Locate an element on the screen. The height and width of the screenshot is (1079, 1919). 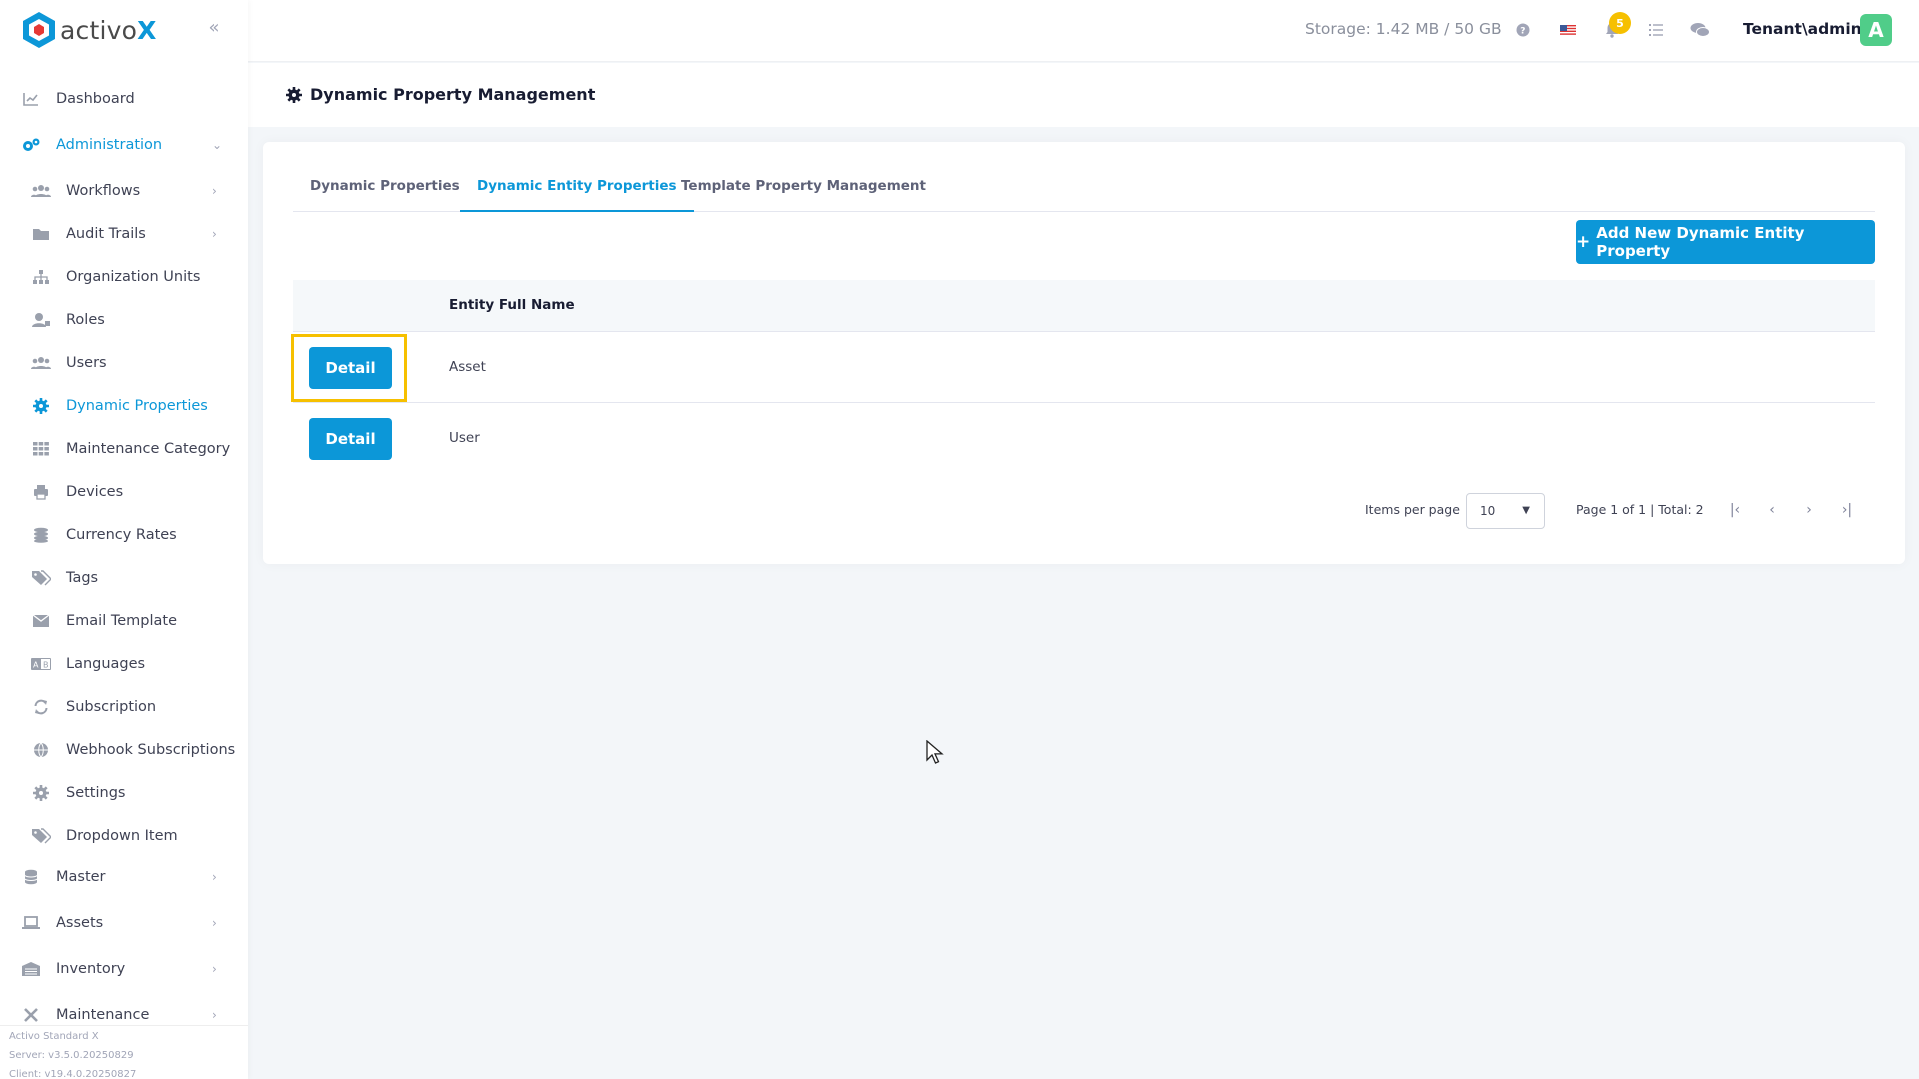
warehouse-icon is located at coordinates (31, 969).